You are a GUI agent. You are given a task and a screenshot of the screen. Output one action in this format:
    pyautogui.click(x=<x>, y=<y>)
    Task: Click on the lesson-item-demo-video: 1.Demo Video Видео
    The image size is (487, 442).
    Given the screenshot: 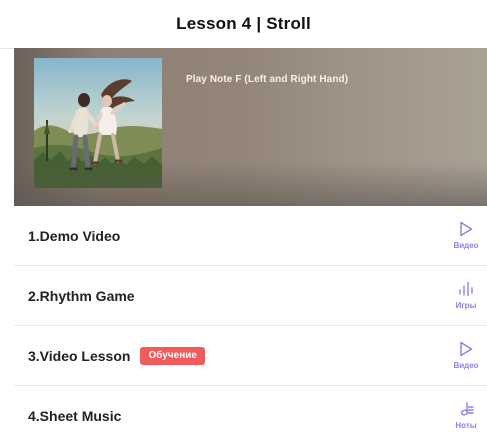 What is the action you would take?
    pyautogui.click(x=250, y=236)
    